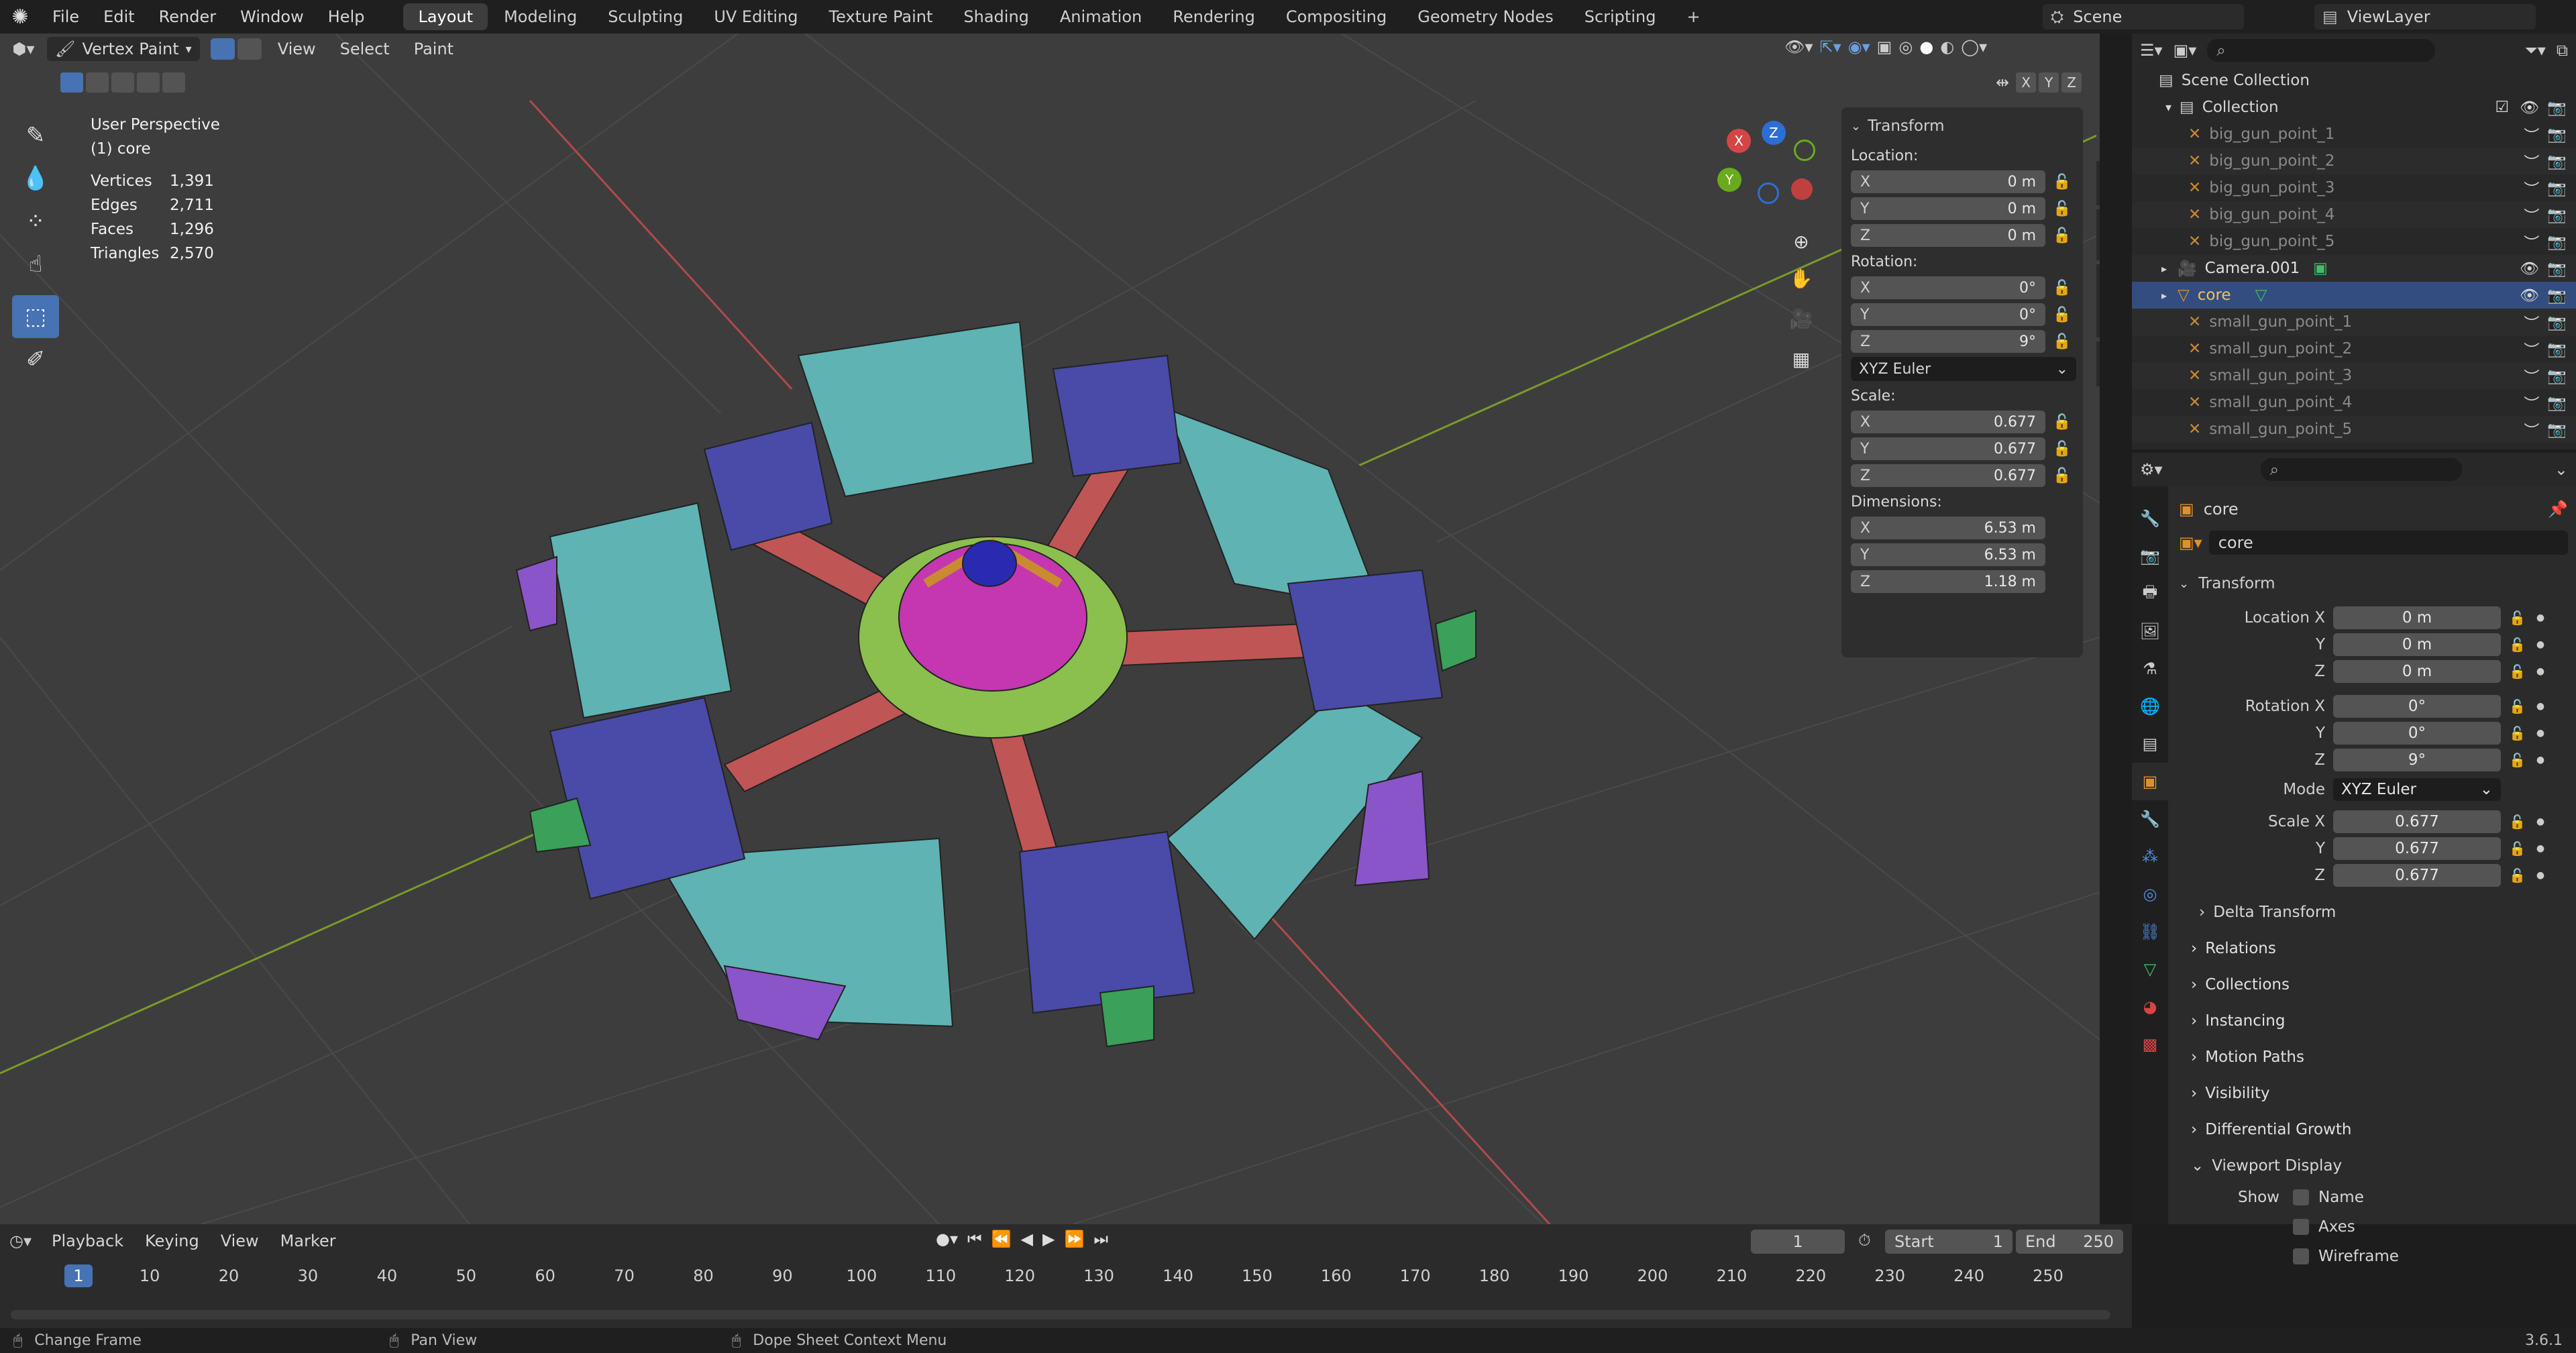 The image size is (2576, 1353). What do you see at coordinates (1027, 1239) in the screenshot?
I see `play-reverse-icon: ◀` at bounding box center [1027, 1239].